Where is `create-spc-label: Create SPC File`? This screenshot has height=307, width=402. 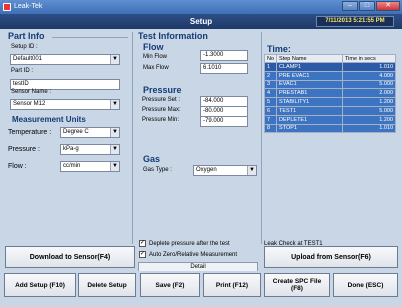 create-spc-label: Create SPC File is located at coordinates (297, 281).